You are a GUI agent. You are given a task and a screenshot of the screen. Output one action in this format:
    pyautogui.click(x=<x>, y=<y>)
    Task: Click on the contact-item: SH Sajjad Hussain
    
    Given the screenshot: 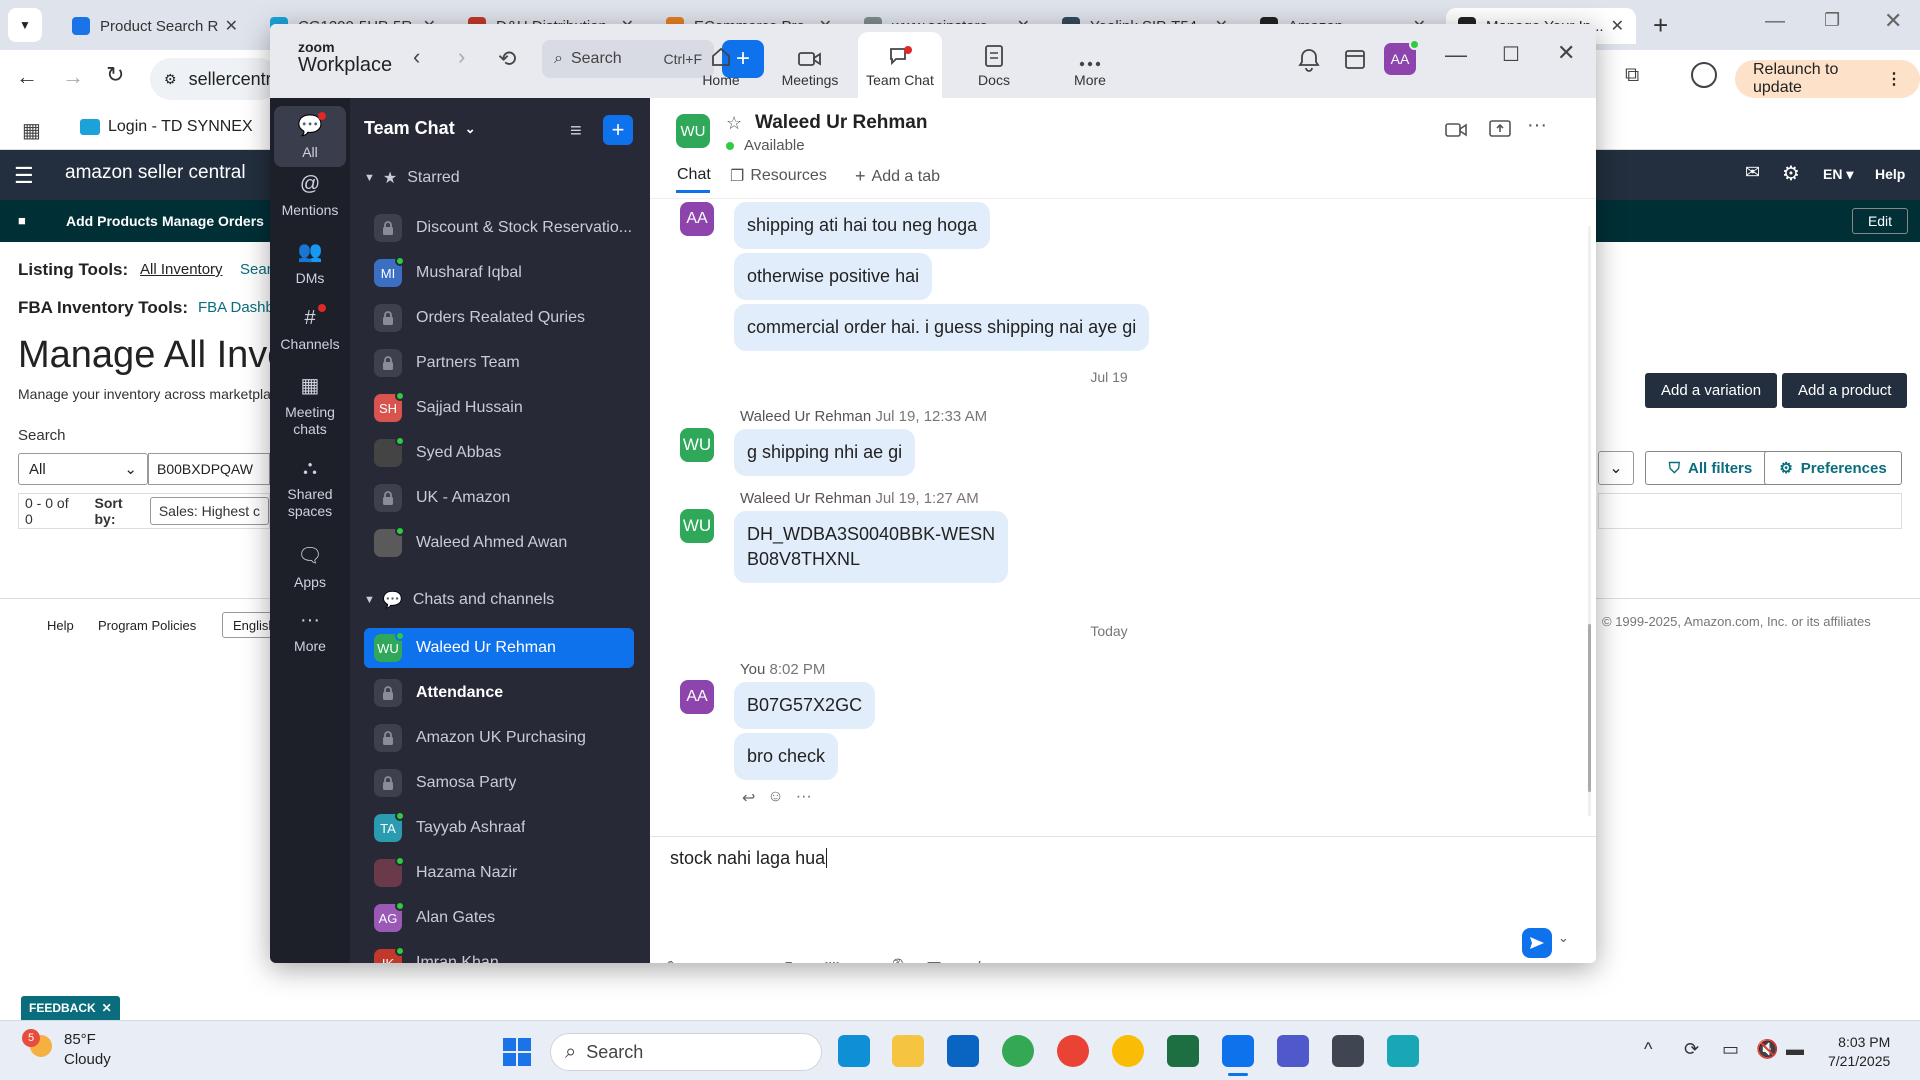 What is the action you would take?
    pyautogui.click(x=499, y=408)
    